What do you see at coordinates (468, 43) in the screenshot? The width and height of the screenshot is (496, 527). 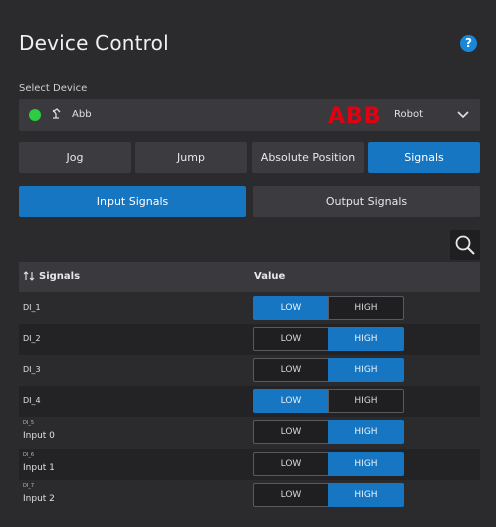 I see `help-icon: ?` at bounding box center [468, 43].